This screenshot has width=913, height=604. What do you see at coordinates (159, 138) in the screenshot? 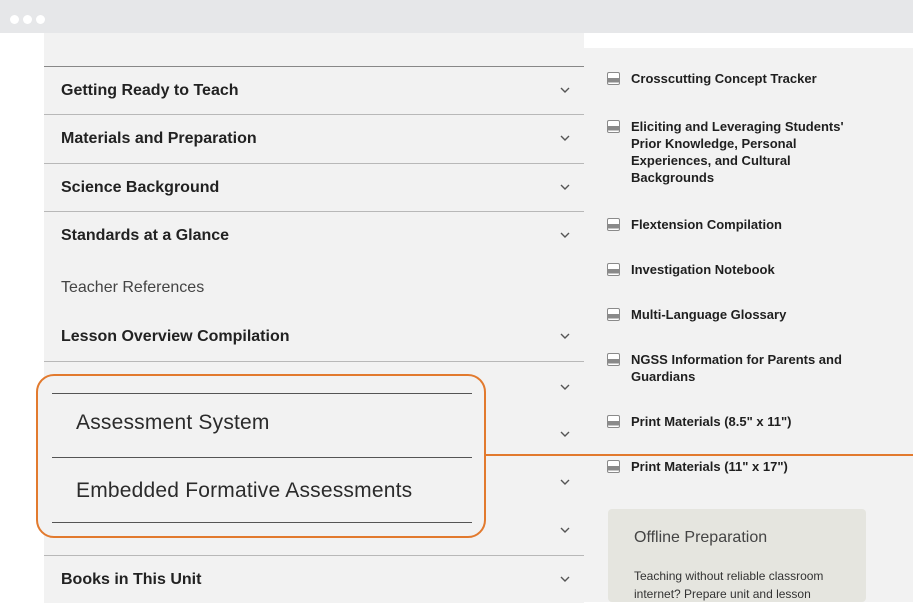
I see `accordion-label: Materials and Preparation` at bounding box center [159, 138].